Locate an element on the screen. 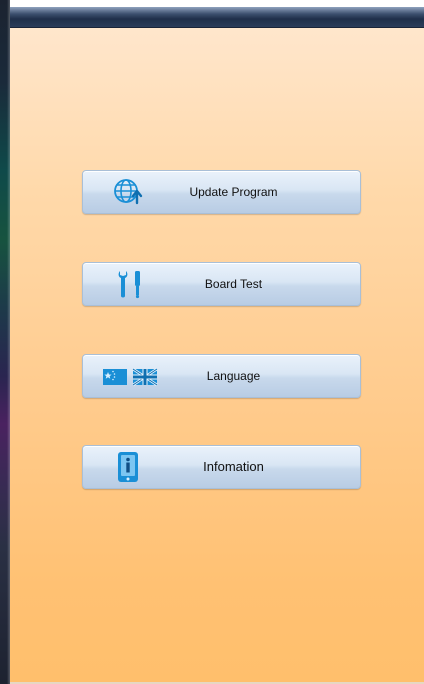  left-edge is located at coordinates (5, 342).